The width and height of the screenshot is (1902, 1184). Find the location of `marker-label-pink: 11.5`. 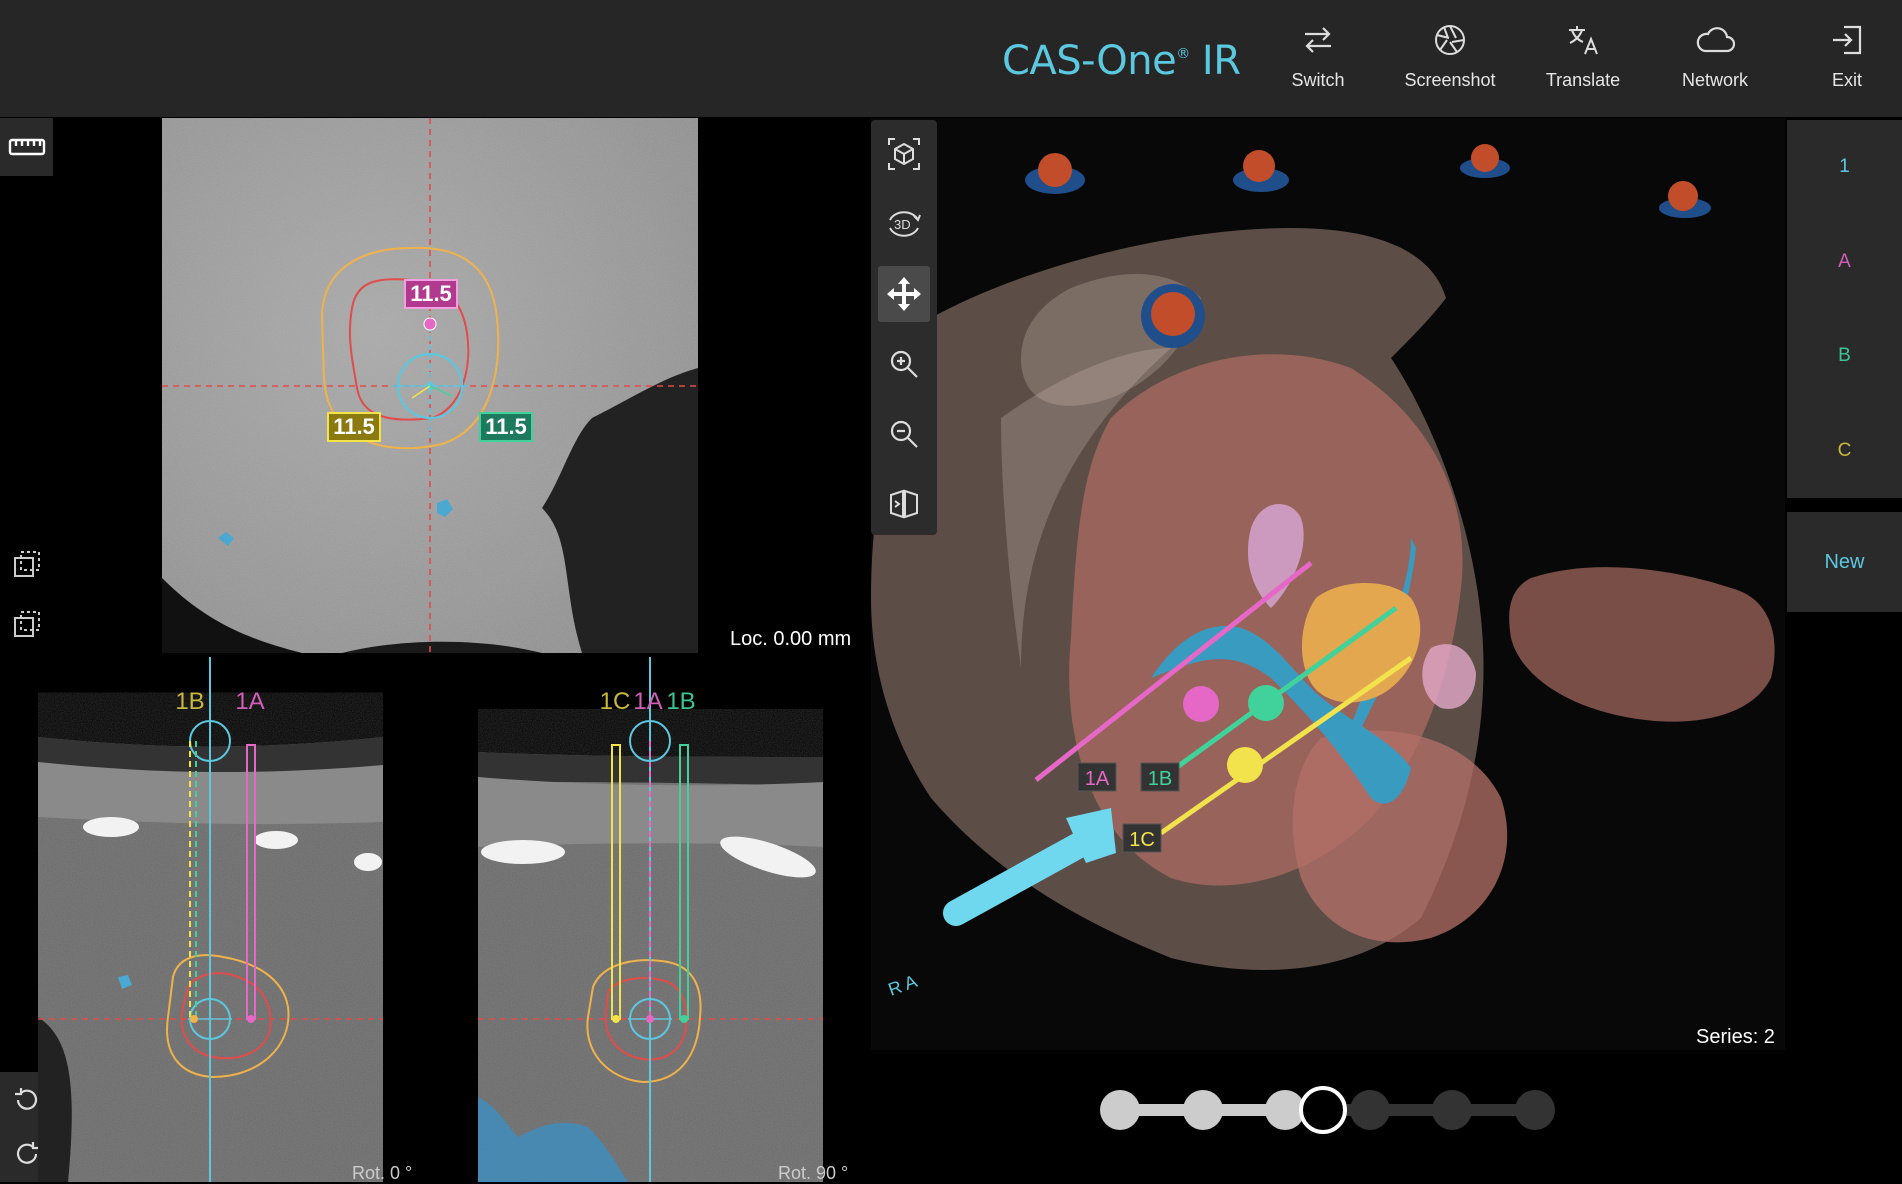

marker-label-pink: 11.5 is located at coordinates (431, 293).